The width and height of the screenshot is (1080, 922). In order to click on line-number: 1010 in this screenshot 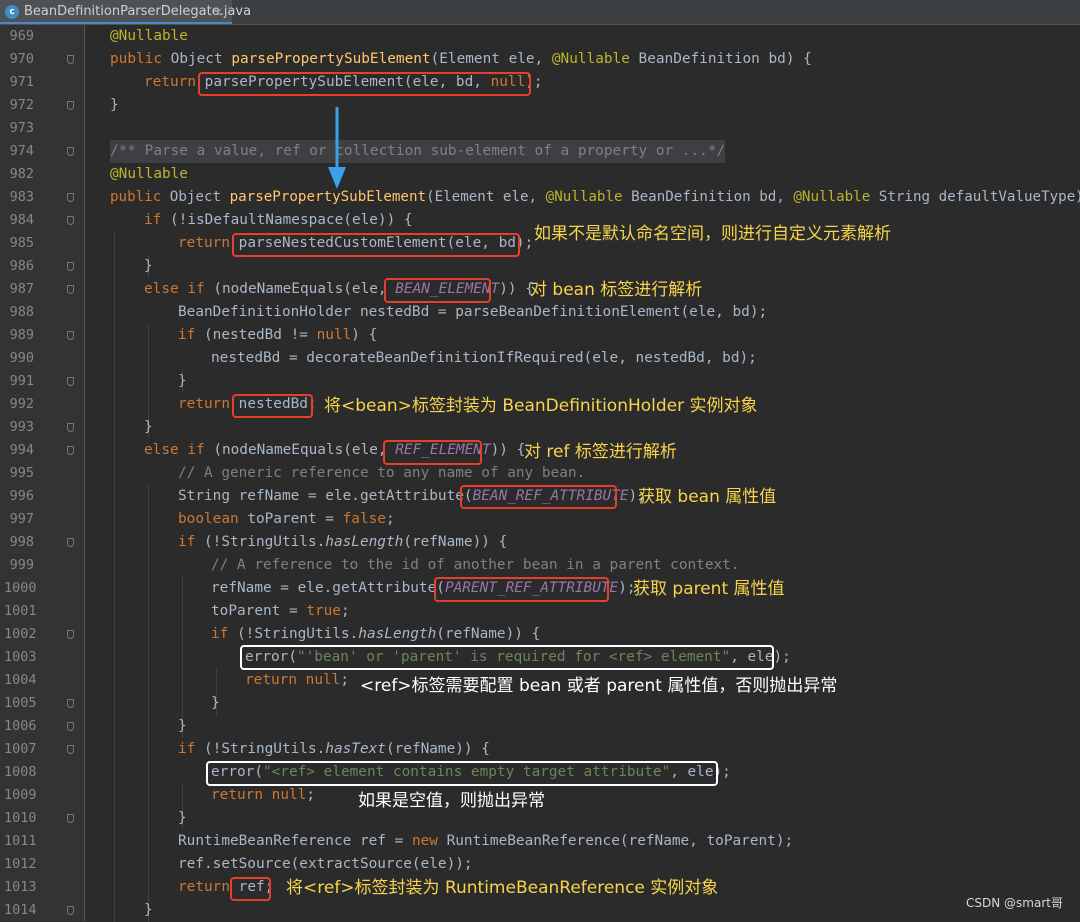, I will do `click(20, 818)`.